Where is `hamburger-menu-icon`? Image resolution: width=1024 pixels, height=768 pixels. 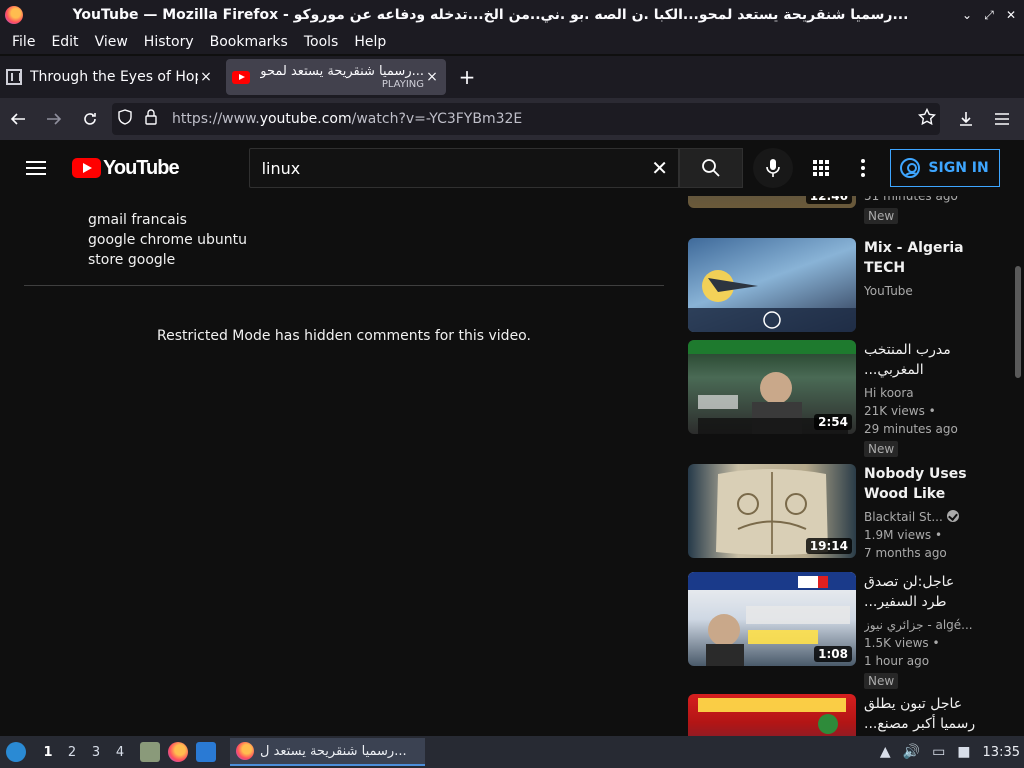 hamburger-menu-icon is located at coordinates (1002, 119).